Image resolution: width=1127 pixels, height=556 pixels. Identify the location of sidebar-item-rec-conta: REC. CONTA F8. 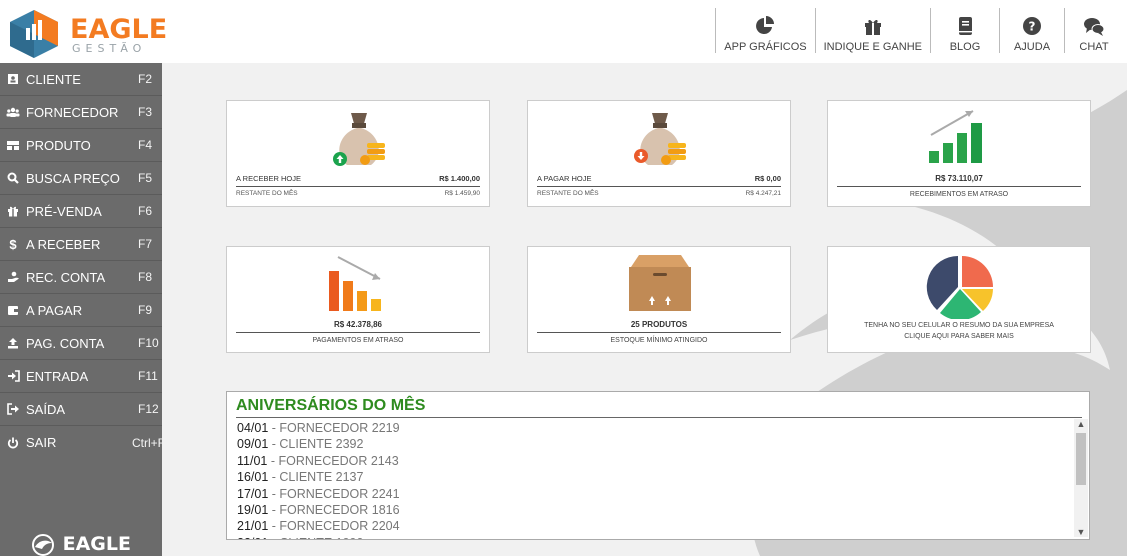
(81, 277).